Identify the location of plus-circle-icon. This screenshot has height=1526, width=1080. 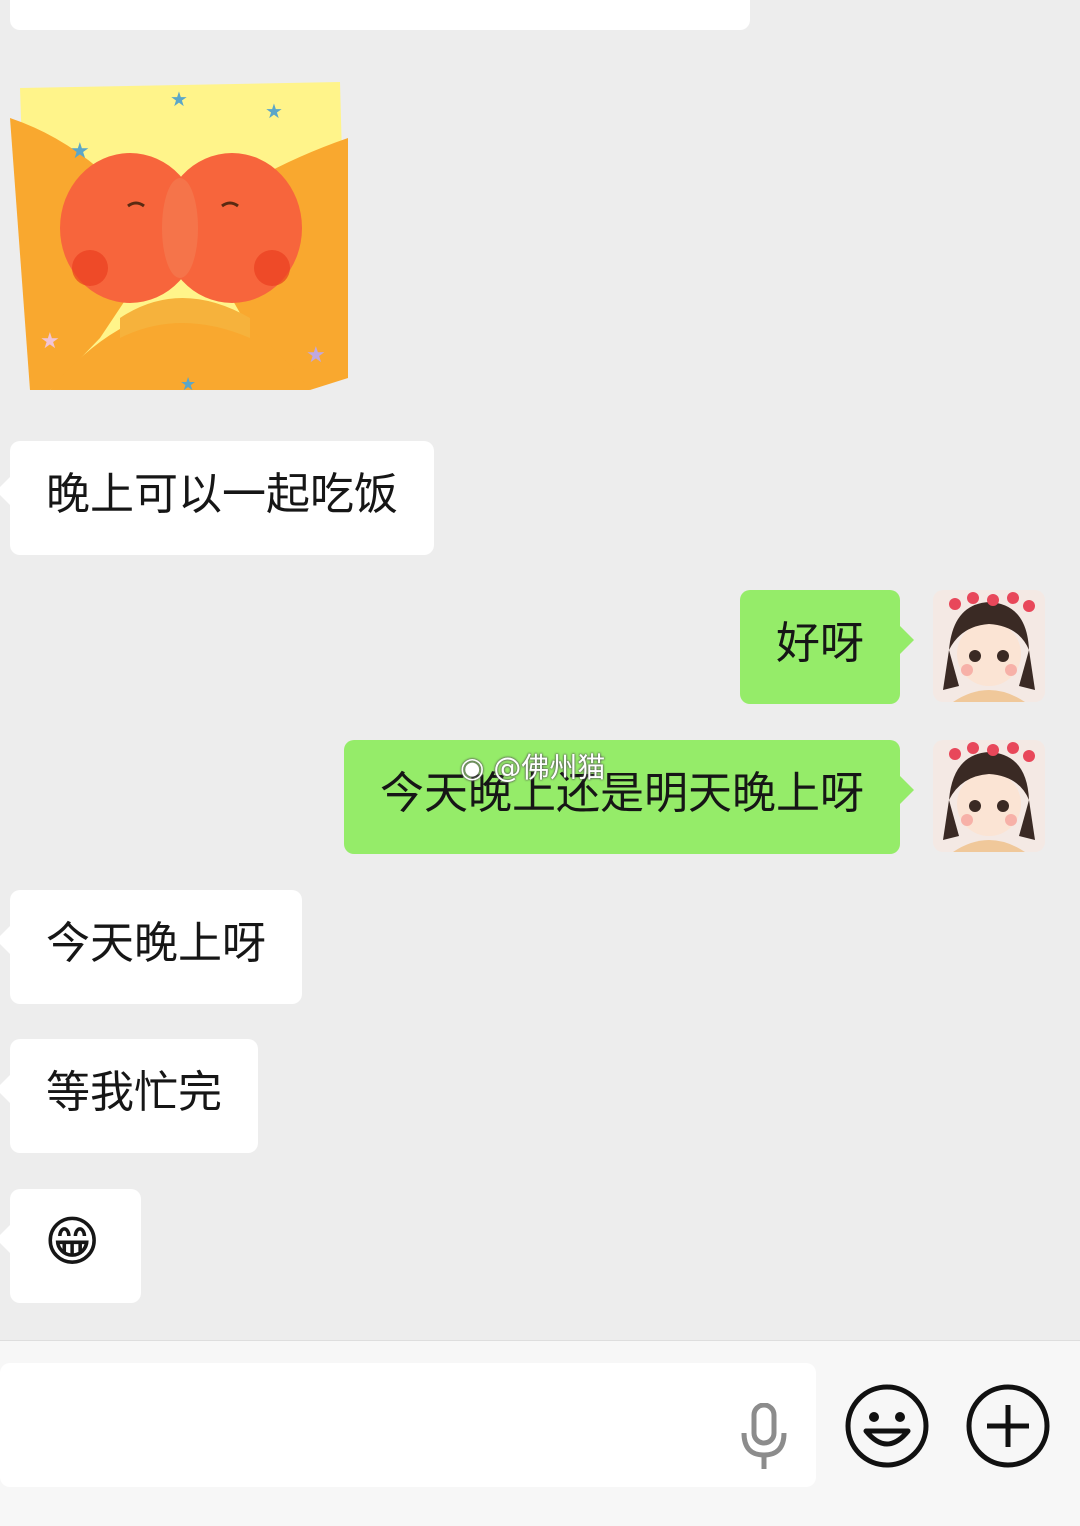
(1008, 1426).